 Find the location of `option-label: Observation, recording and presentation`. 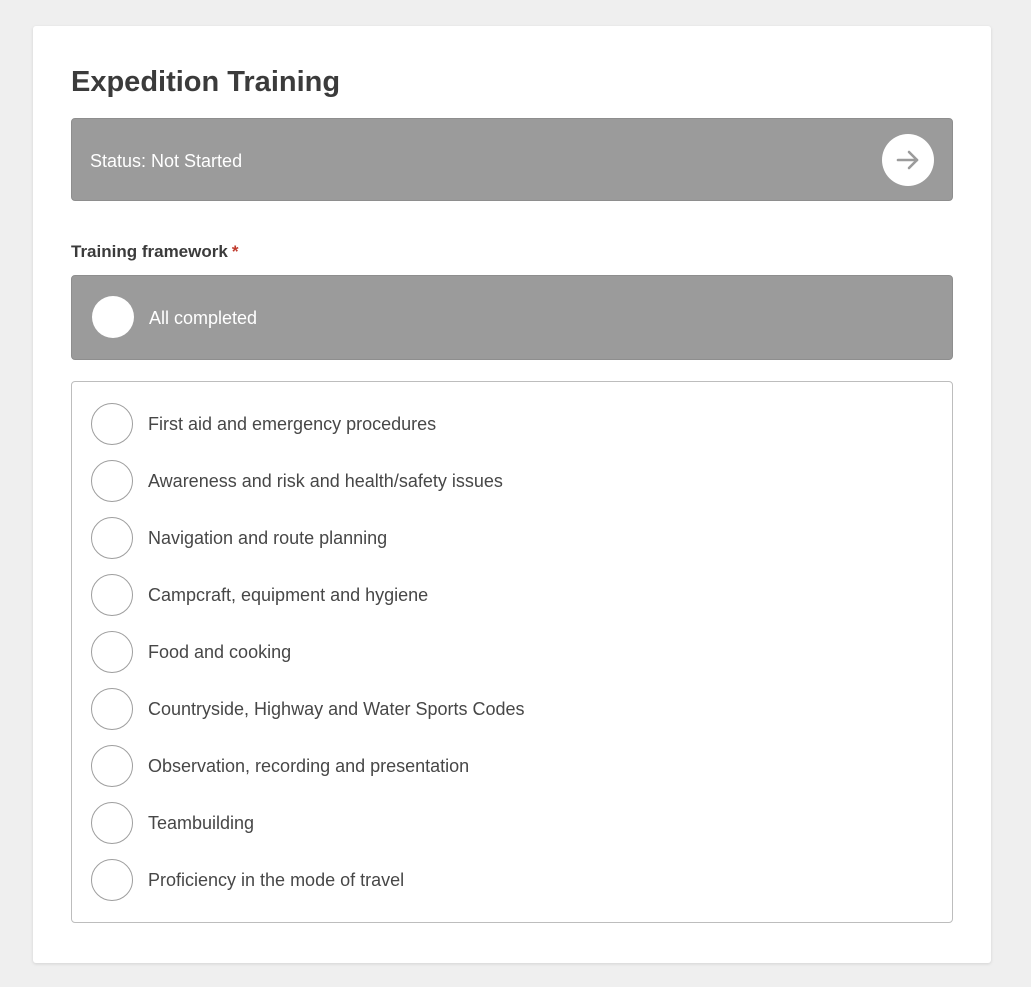

option-label: Observation, recording and presentation is located at coordinates (309, 766).